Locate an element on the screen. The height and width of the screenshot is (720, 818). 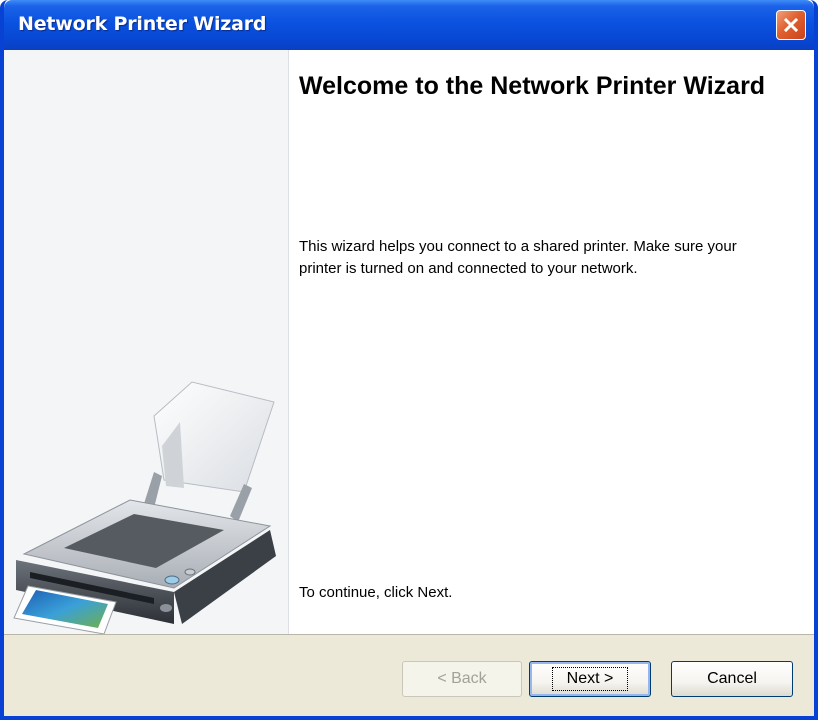
next-button-label: Next > is located at coordinates (590, 679).